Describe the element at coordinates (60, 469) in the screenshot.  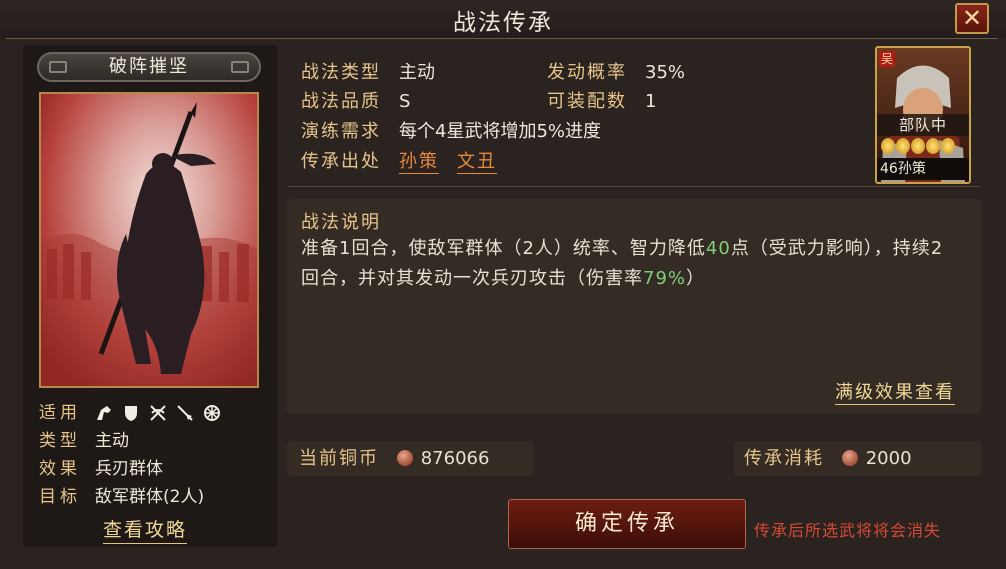
I see `attr-label: 效果` at that location.